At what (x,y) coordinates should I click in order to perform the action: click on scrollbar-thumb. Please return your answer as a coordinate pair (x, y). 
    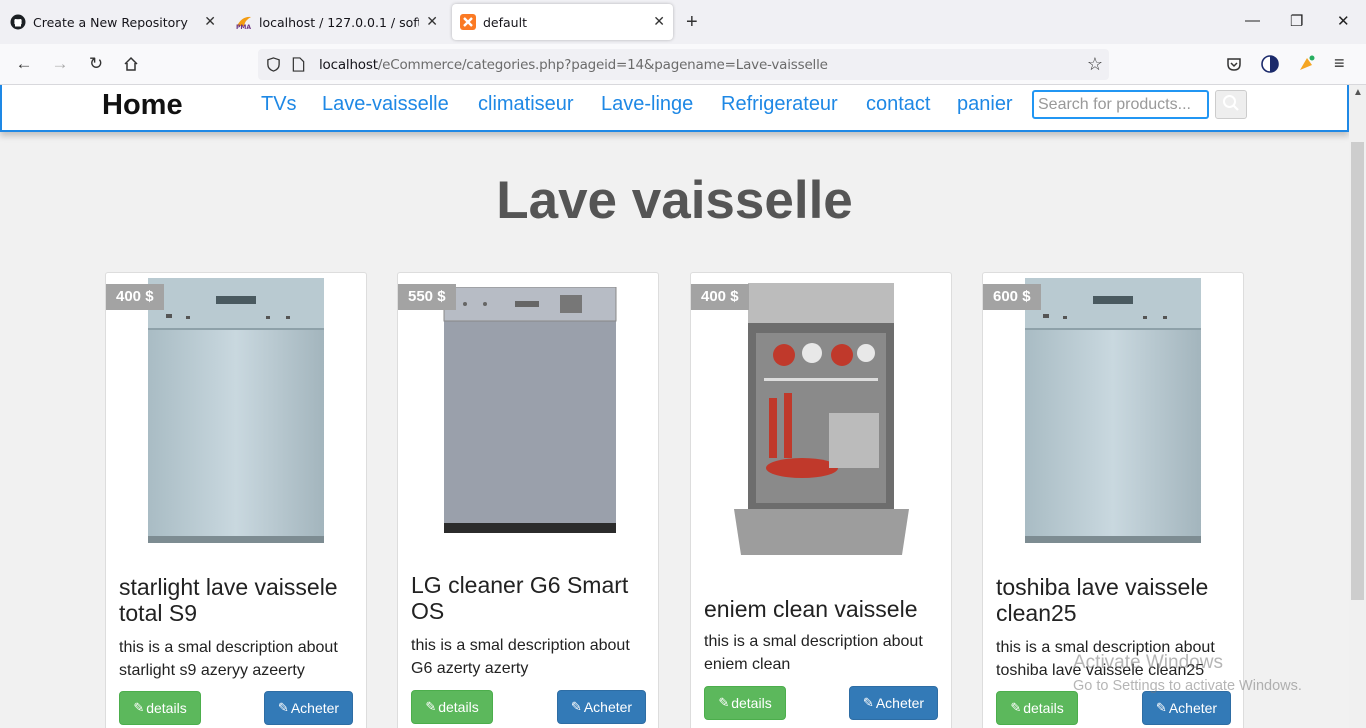
    Looking at the image, I should click on (1357, 371).